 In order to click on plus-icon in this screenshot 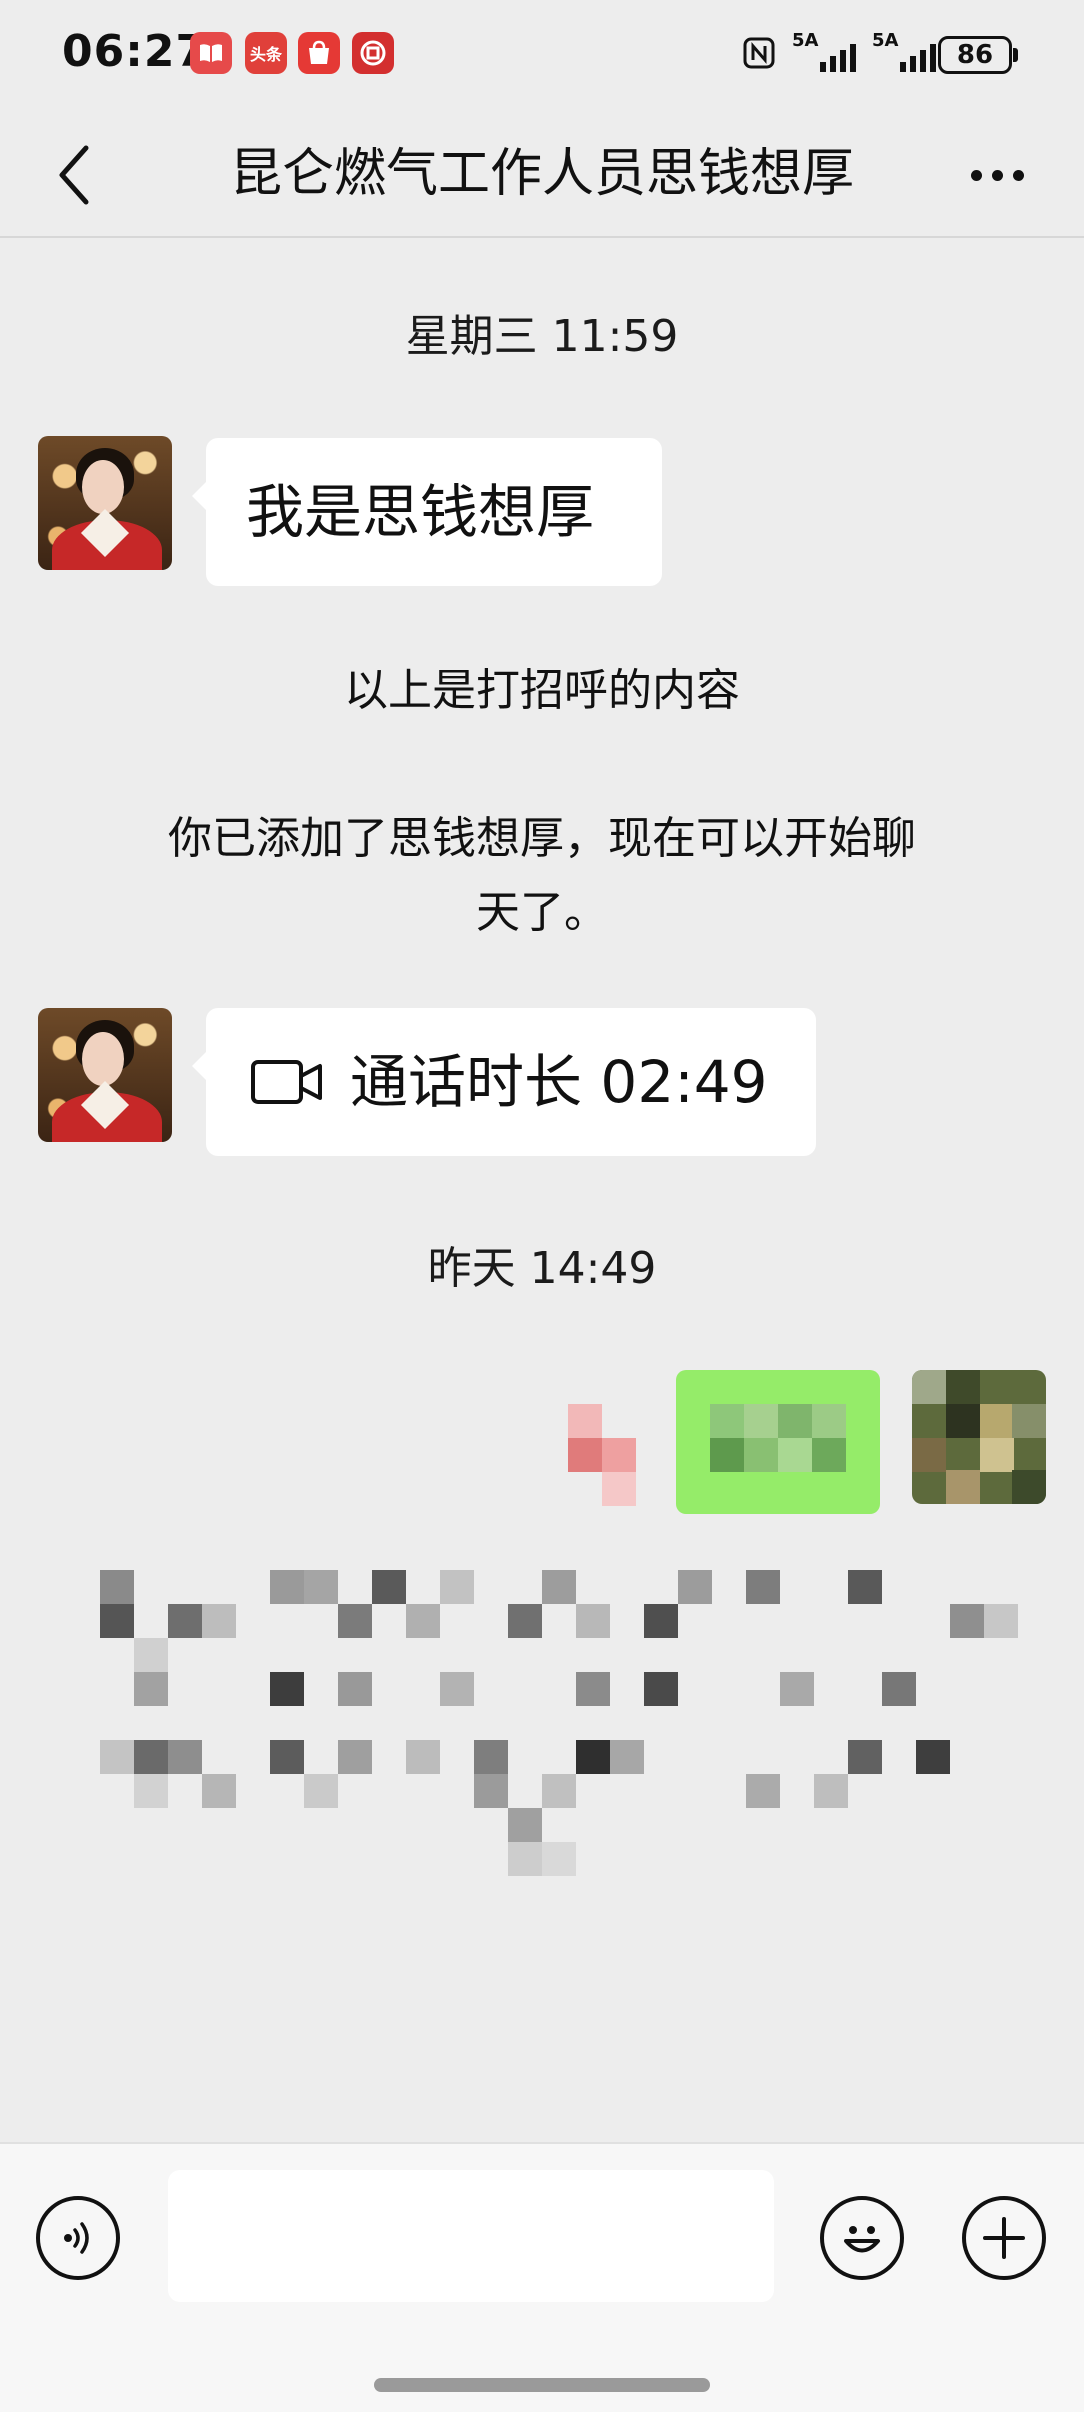, I will do `click(1004, 2238)`.